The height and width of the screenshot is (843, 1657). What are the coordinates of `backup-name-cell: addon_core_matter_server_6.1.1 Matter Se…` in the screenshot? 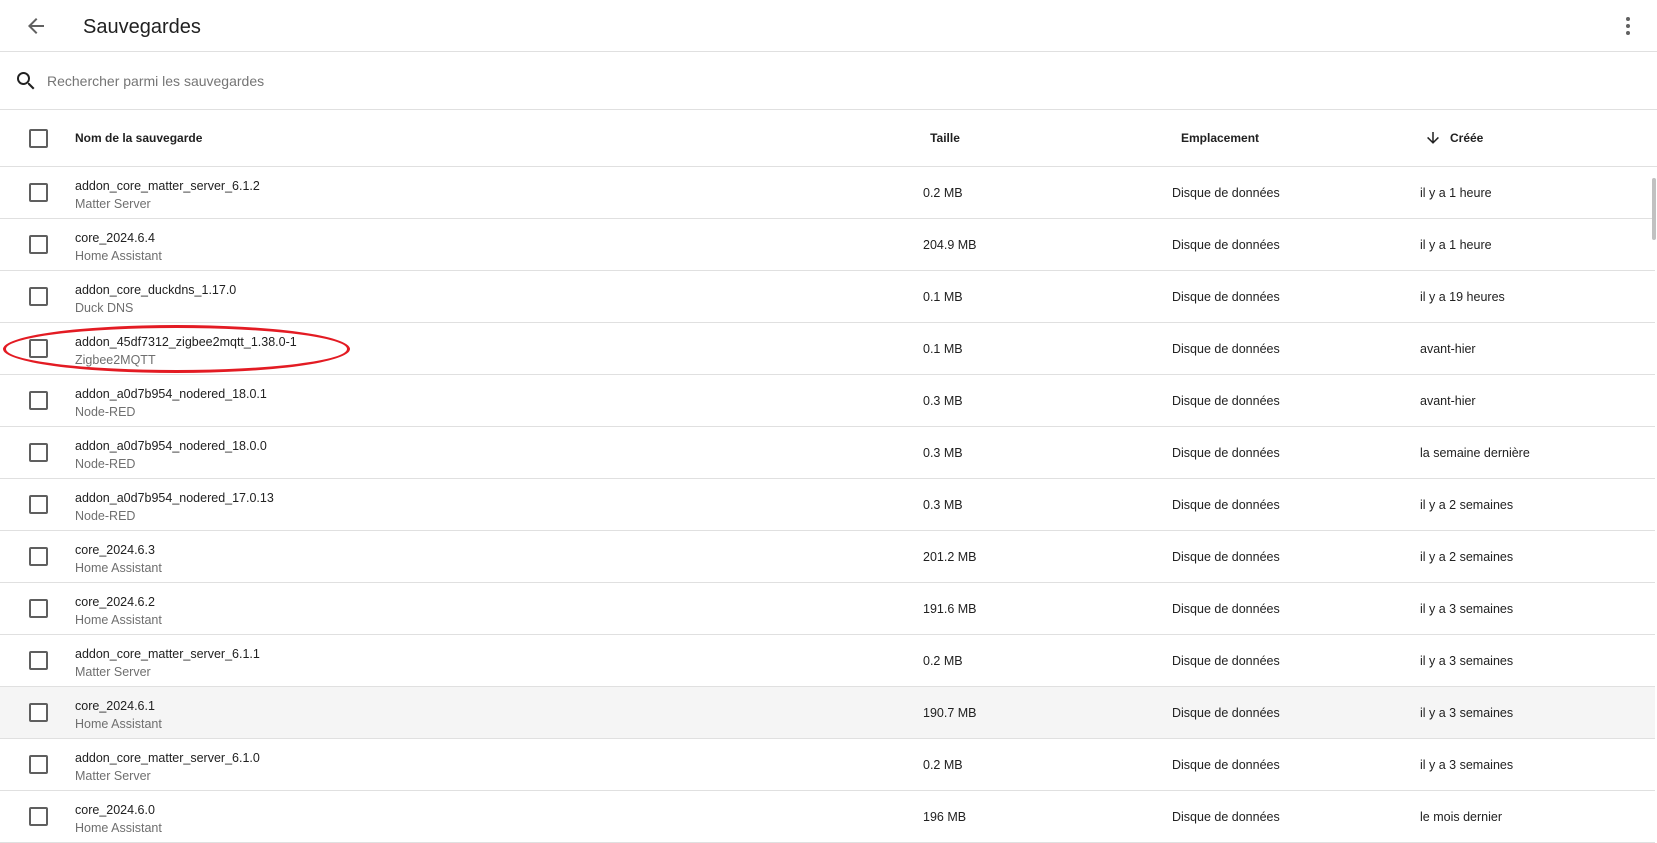 It's located at (167, 663).